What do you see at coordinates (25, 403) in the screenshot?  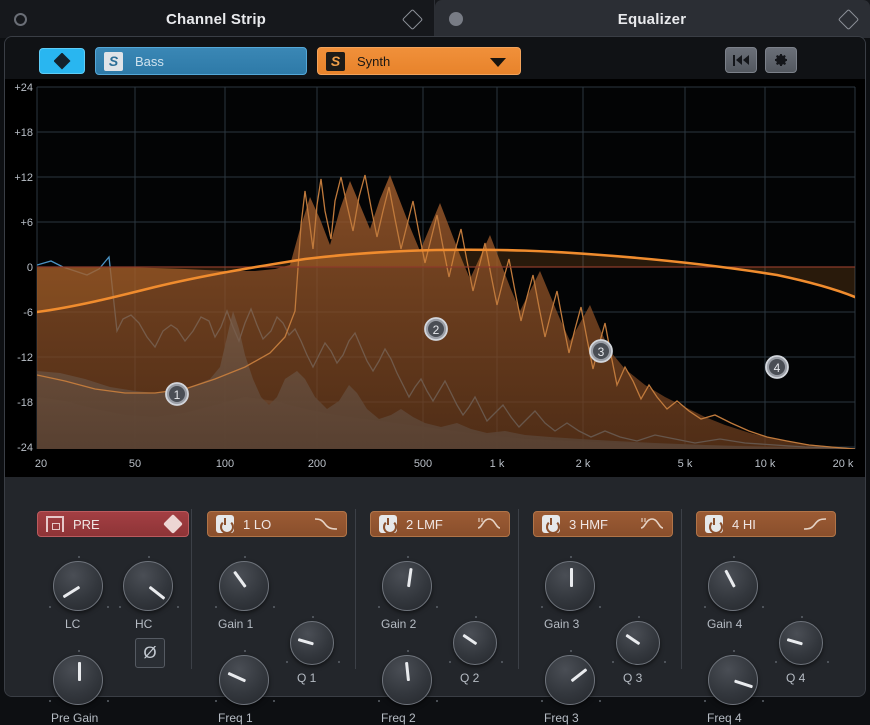 I see `y-tick-7: -18` at bounding box center [25, 403].